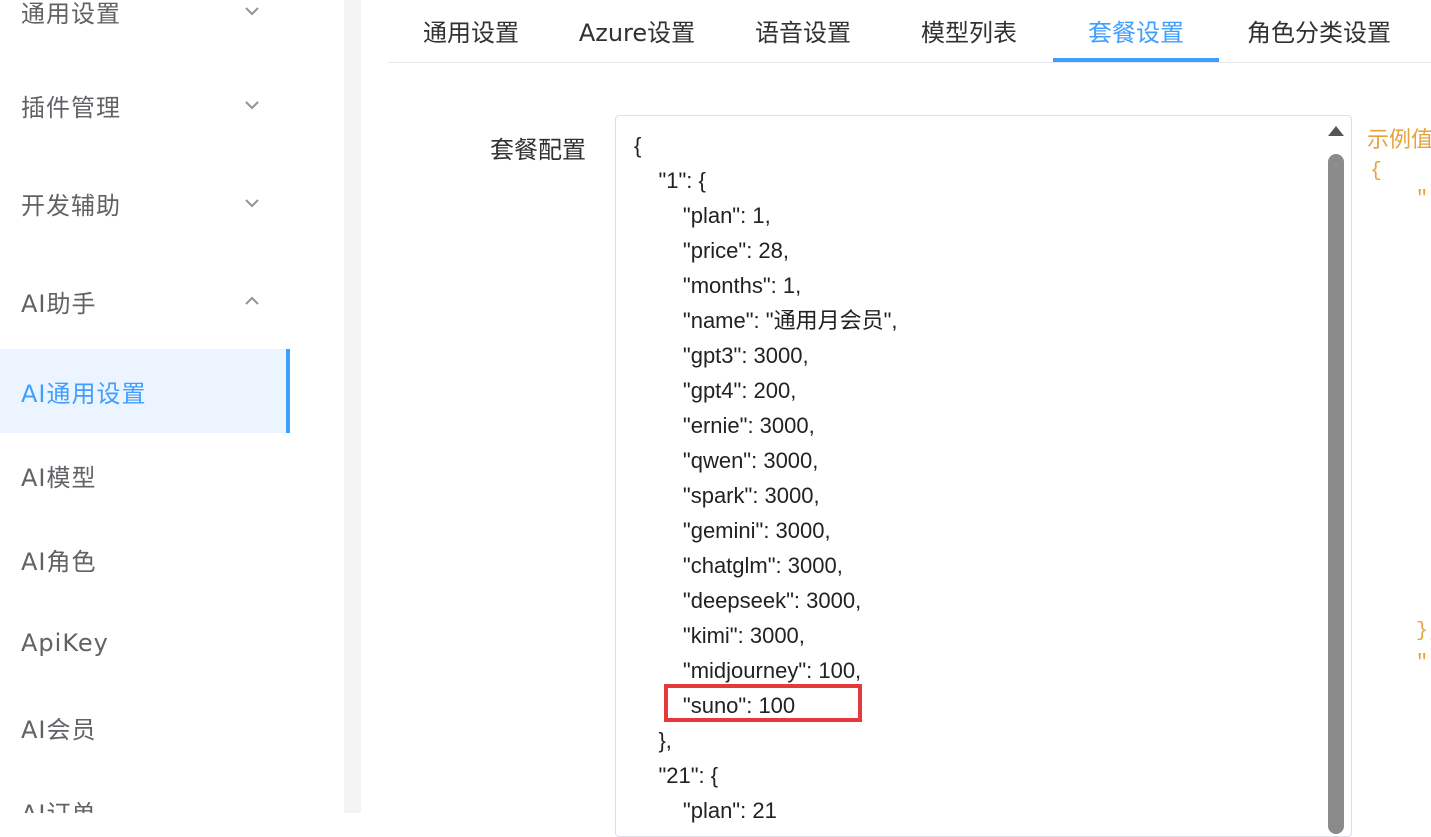 The width and height of the screenshot is (1431, 837). Describe the element at coordinates (763, 703) in the screenshot. I see `highlight-box` at that location.